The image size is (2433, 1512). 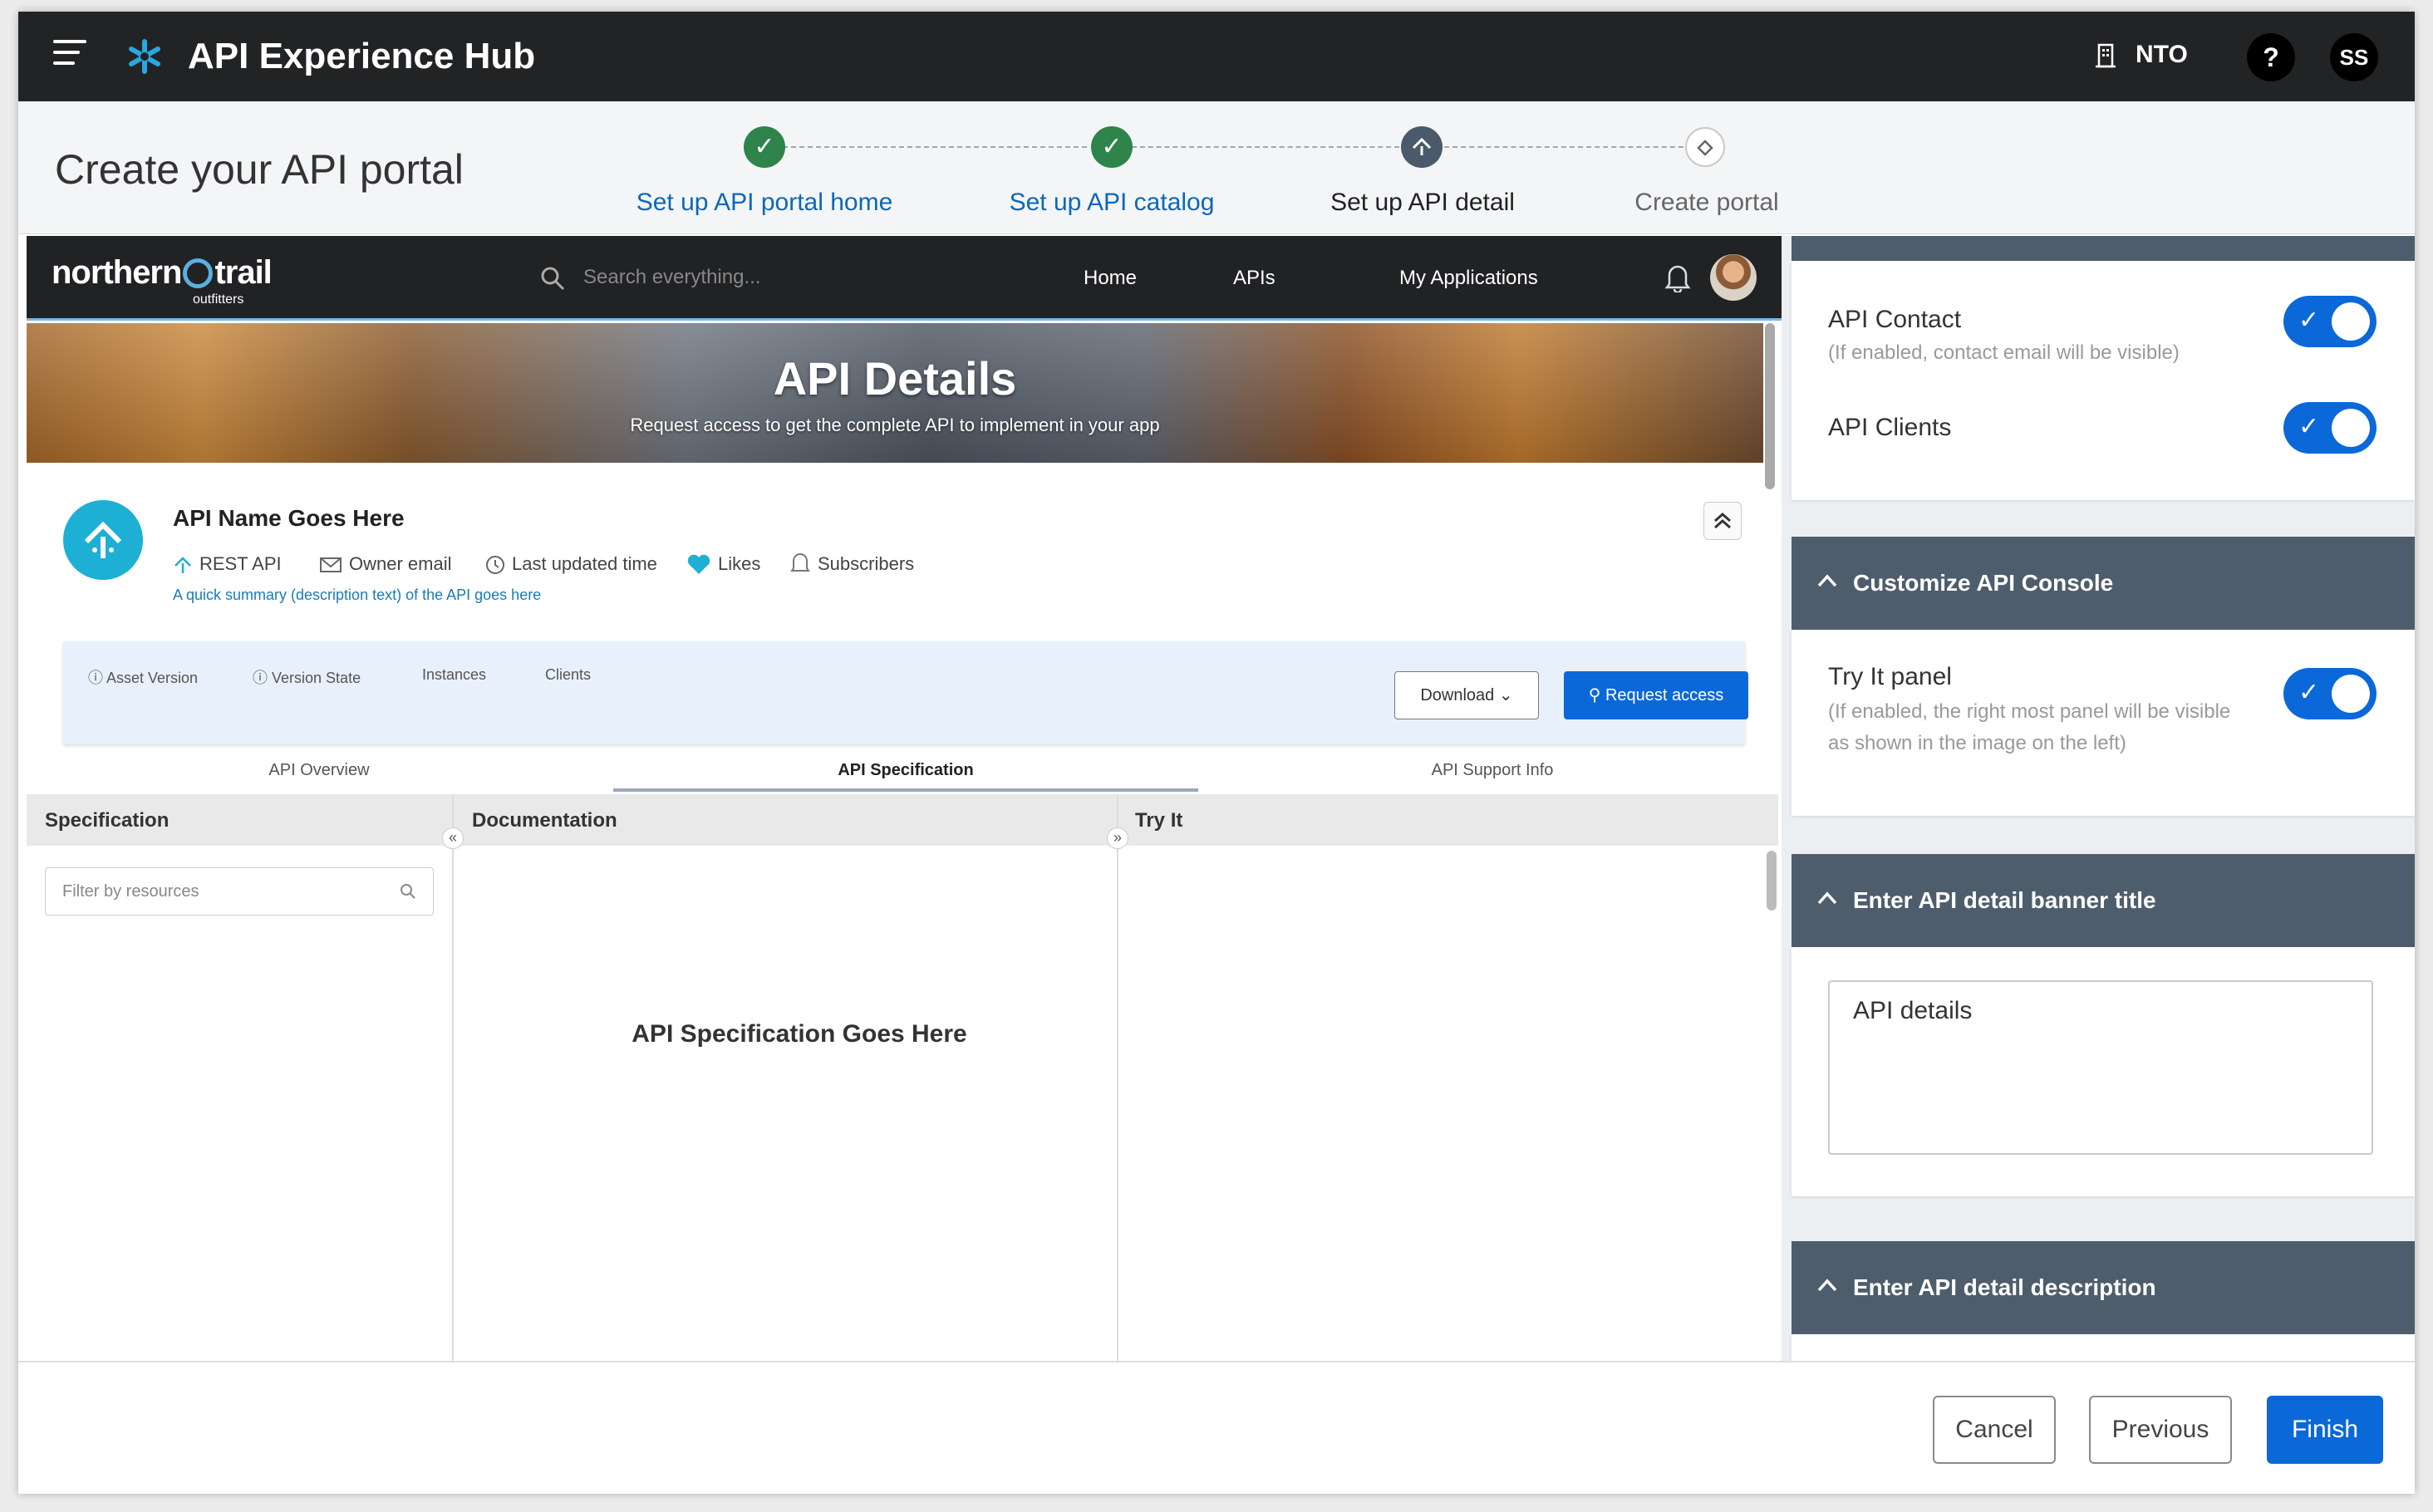 What do you see at coordinates (905, 770) in the screenshot?
I see `tab-api-specification: API Specification` at bounding box center [905, 770].